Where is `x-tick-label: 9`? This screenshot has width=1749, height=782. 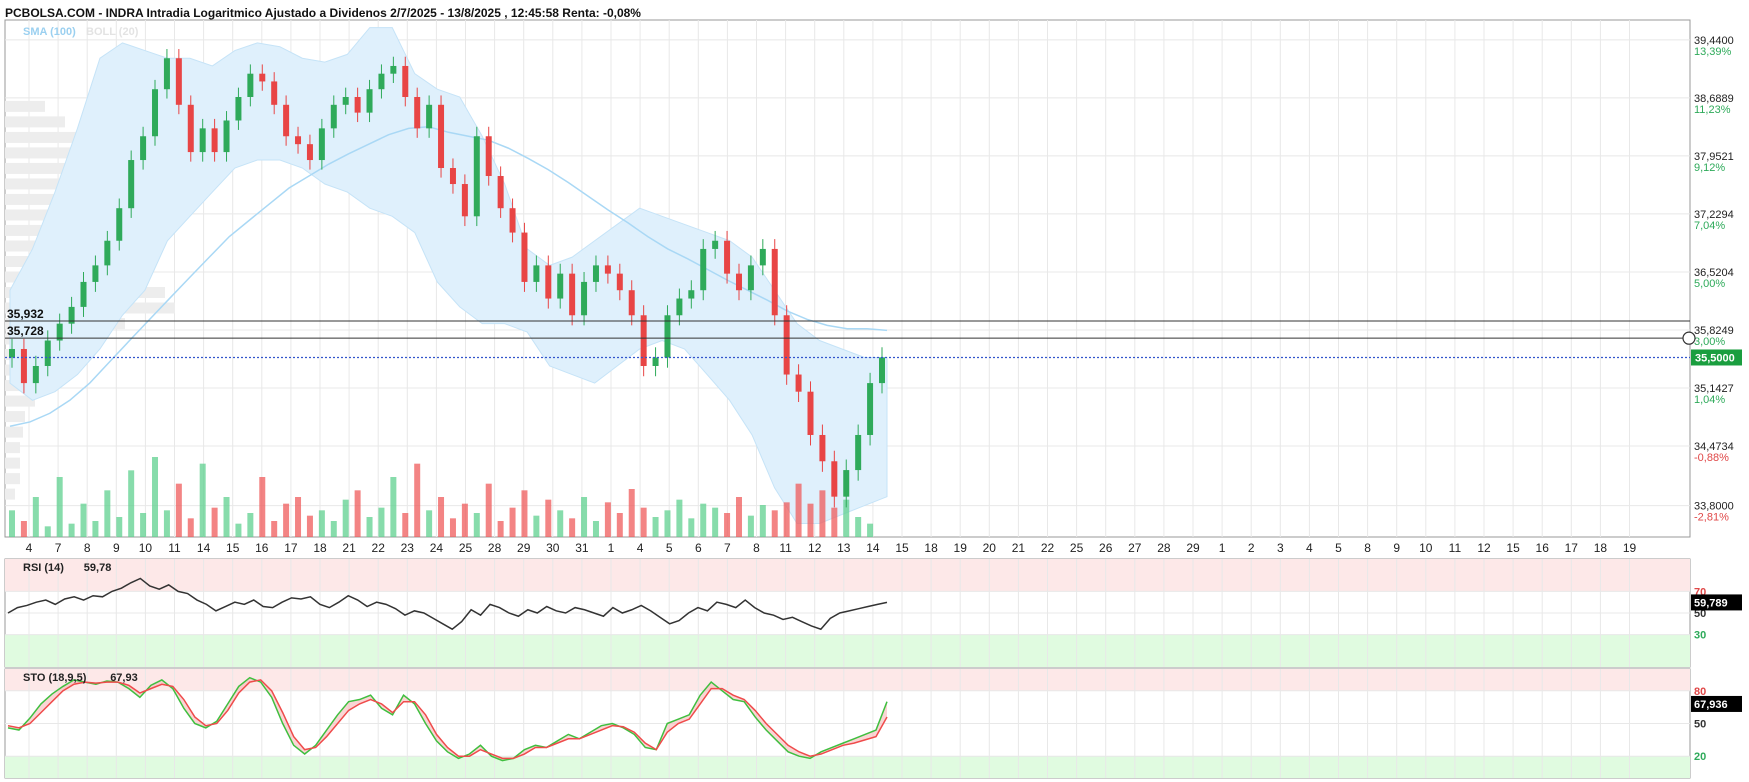 x-tick-label: 9 is located at coordinates (1396, 548).